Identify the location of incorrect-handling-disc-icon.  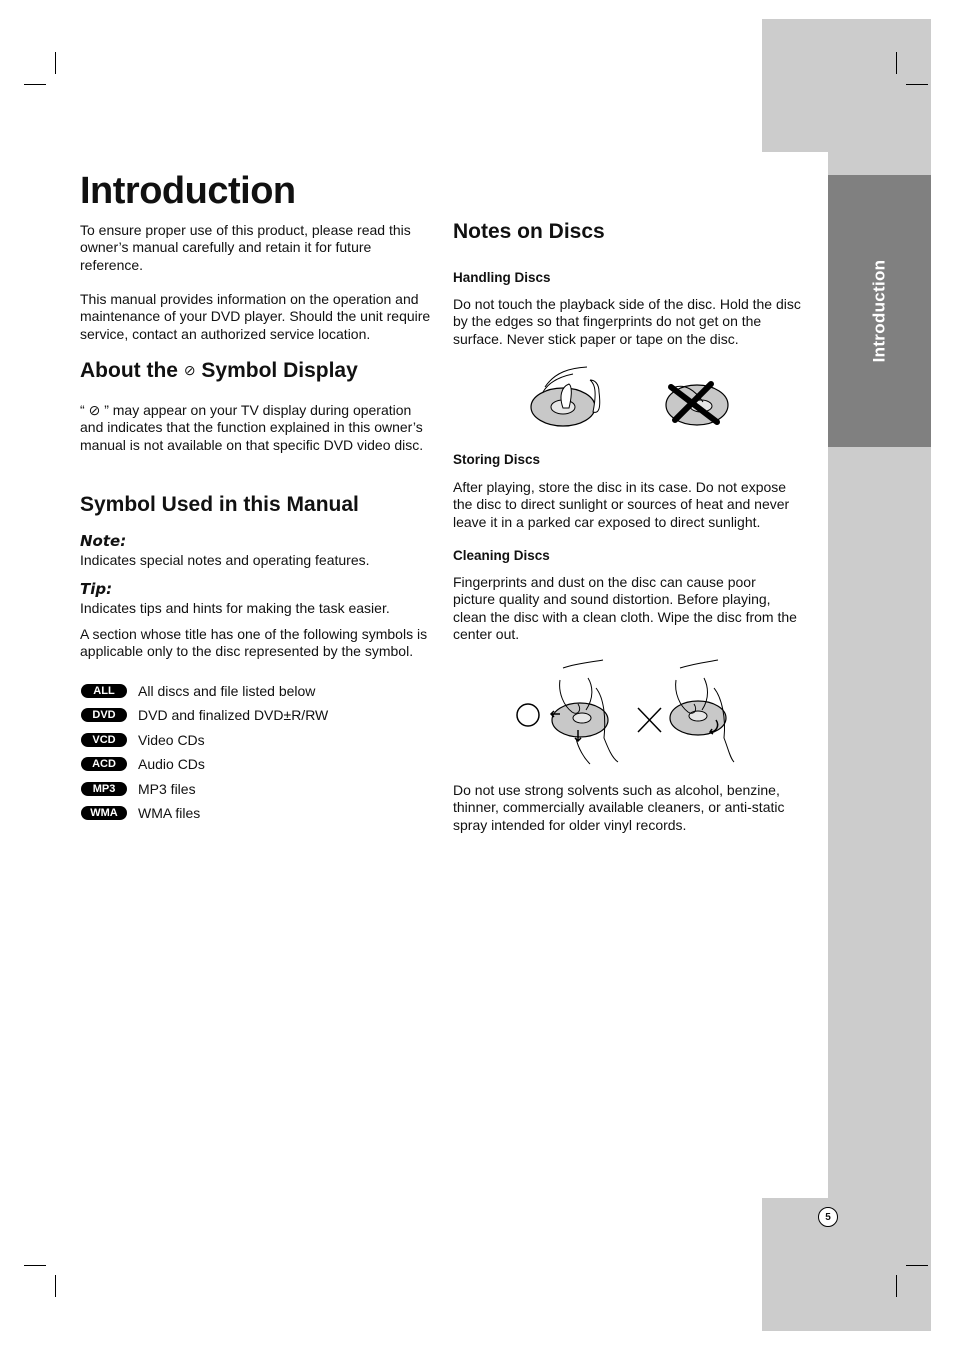
(697, 403).